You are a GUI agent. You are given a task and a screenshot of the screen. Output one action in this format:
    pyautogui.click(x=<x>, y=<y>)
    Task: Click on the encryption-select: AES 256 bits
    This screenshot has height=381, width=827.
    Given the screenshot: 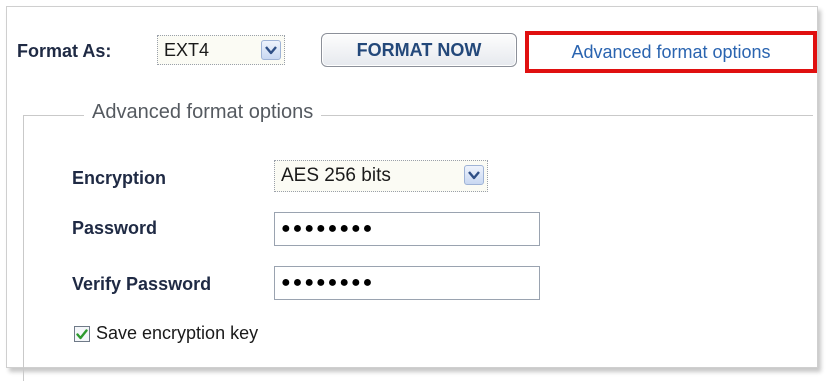 What is the action you would take?
    pyautogui.click(x=381, y=176)
    